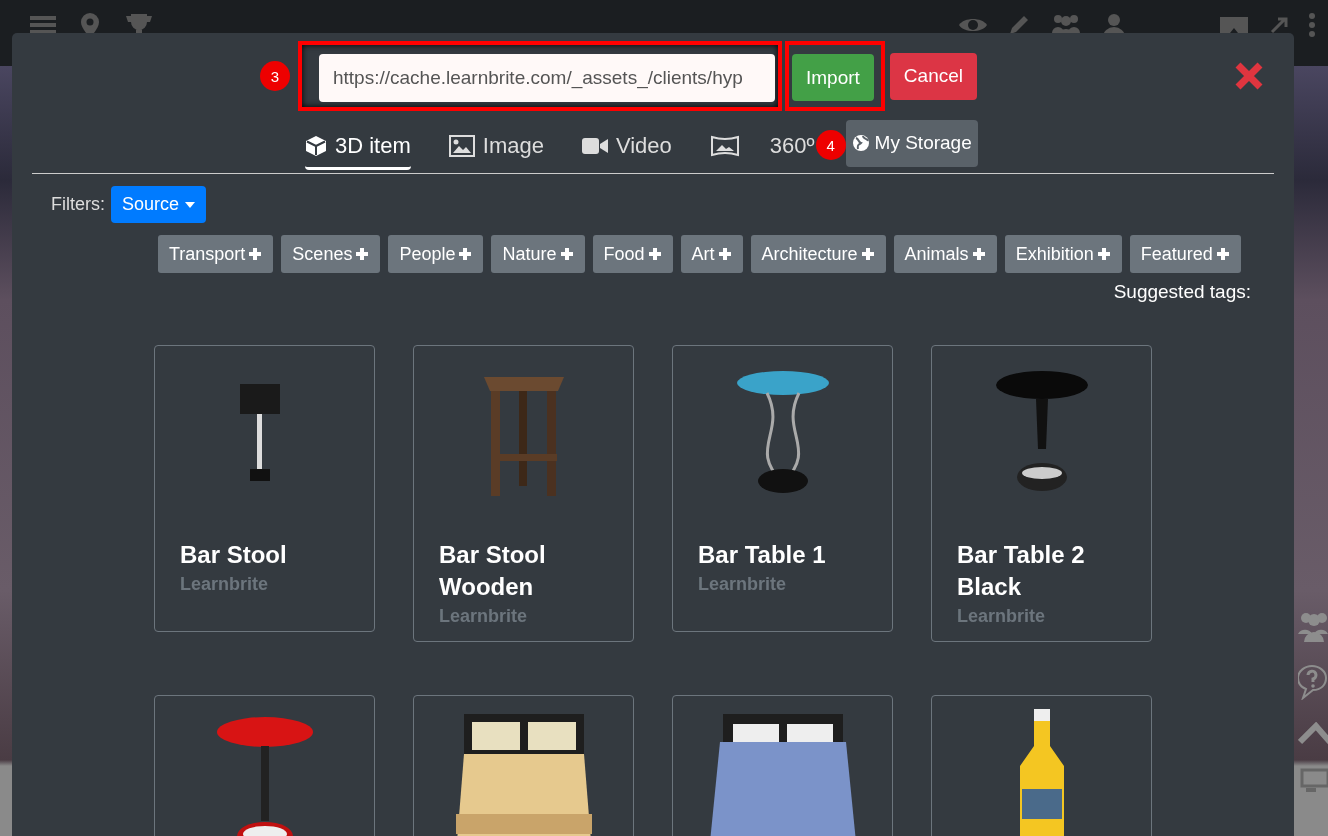 The image size is (1328, 836). What do you see at coordinates (190, 204) in the screenshot?
I see `caret-icon` at bounding box center [190, 204].